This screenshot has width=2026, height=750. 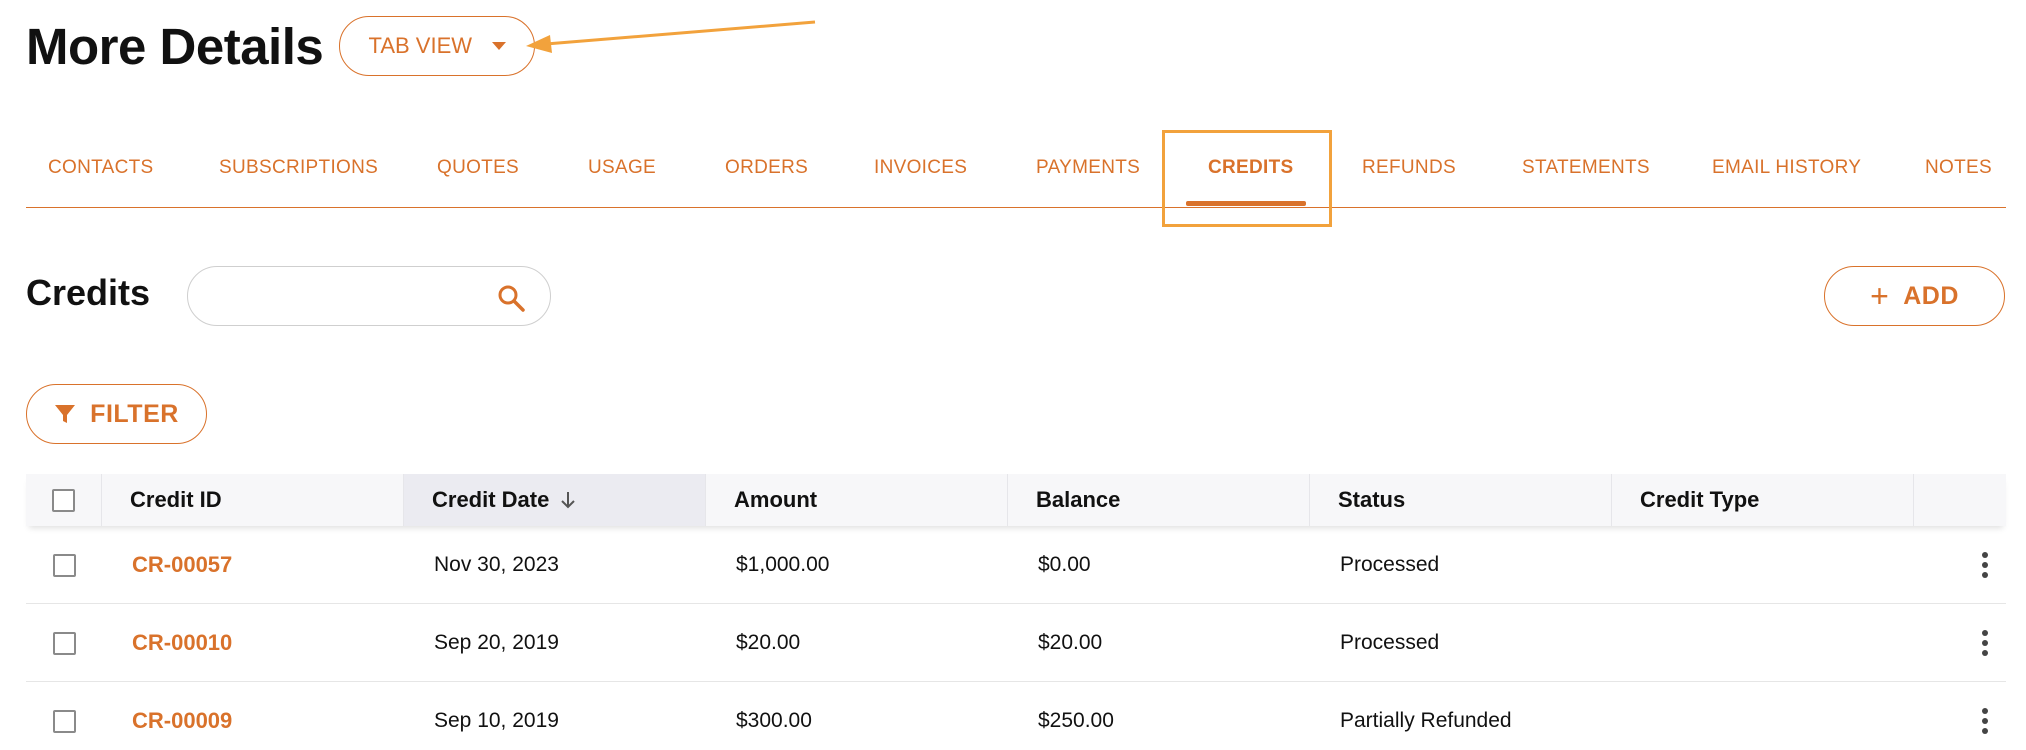 What do you see at coordinates (1070, 642) in the screenshot?
I see `credit-balance: $20.00` at bounding box center [1070, 642].